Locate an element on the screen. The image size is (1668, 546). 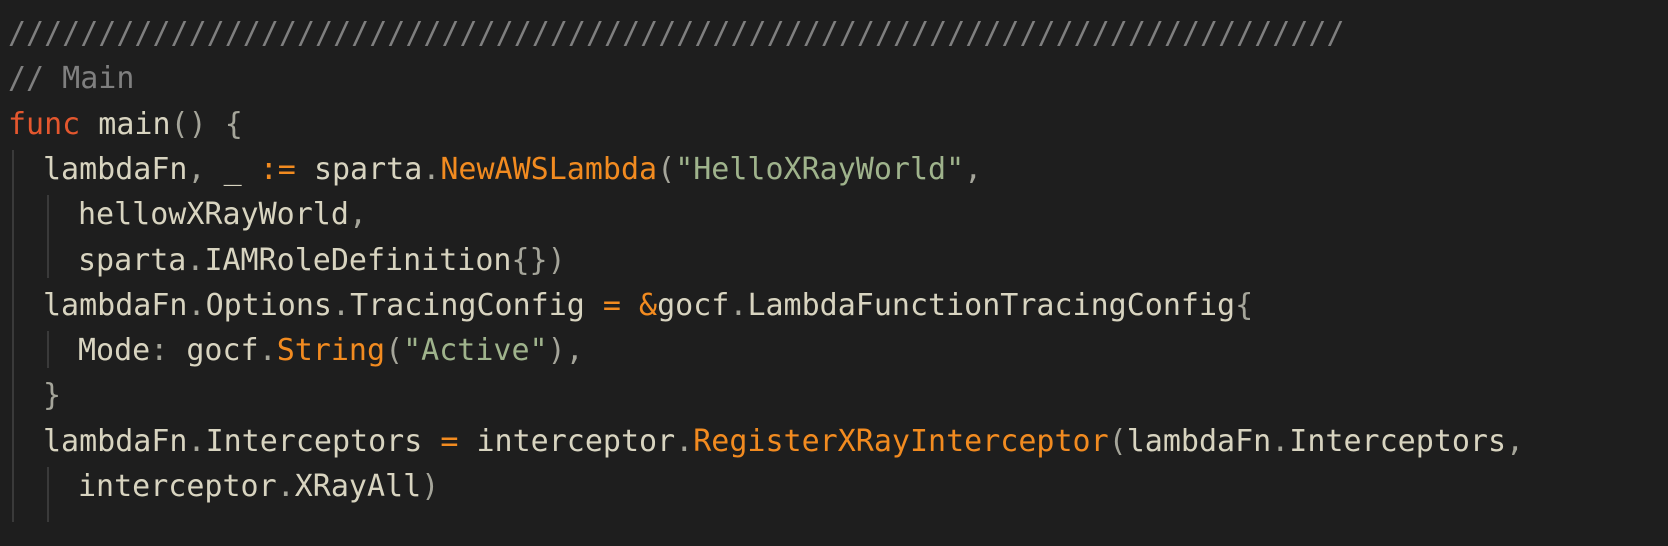
code-token-punct: : is located at coordinates (168, 351).